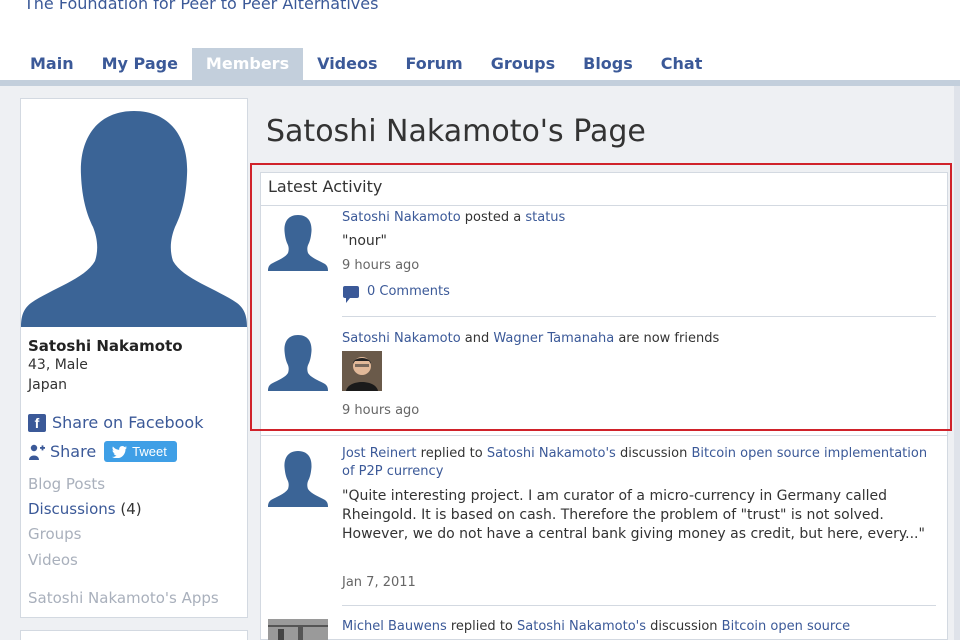 The width and height of the screenshot is (960, 640). I want to click on discussions-count: (4), so click(131, 509).